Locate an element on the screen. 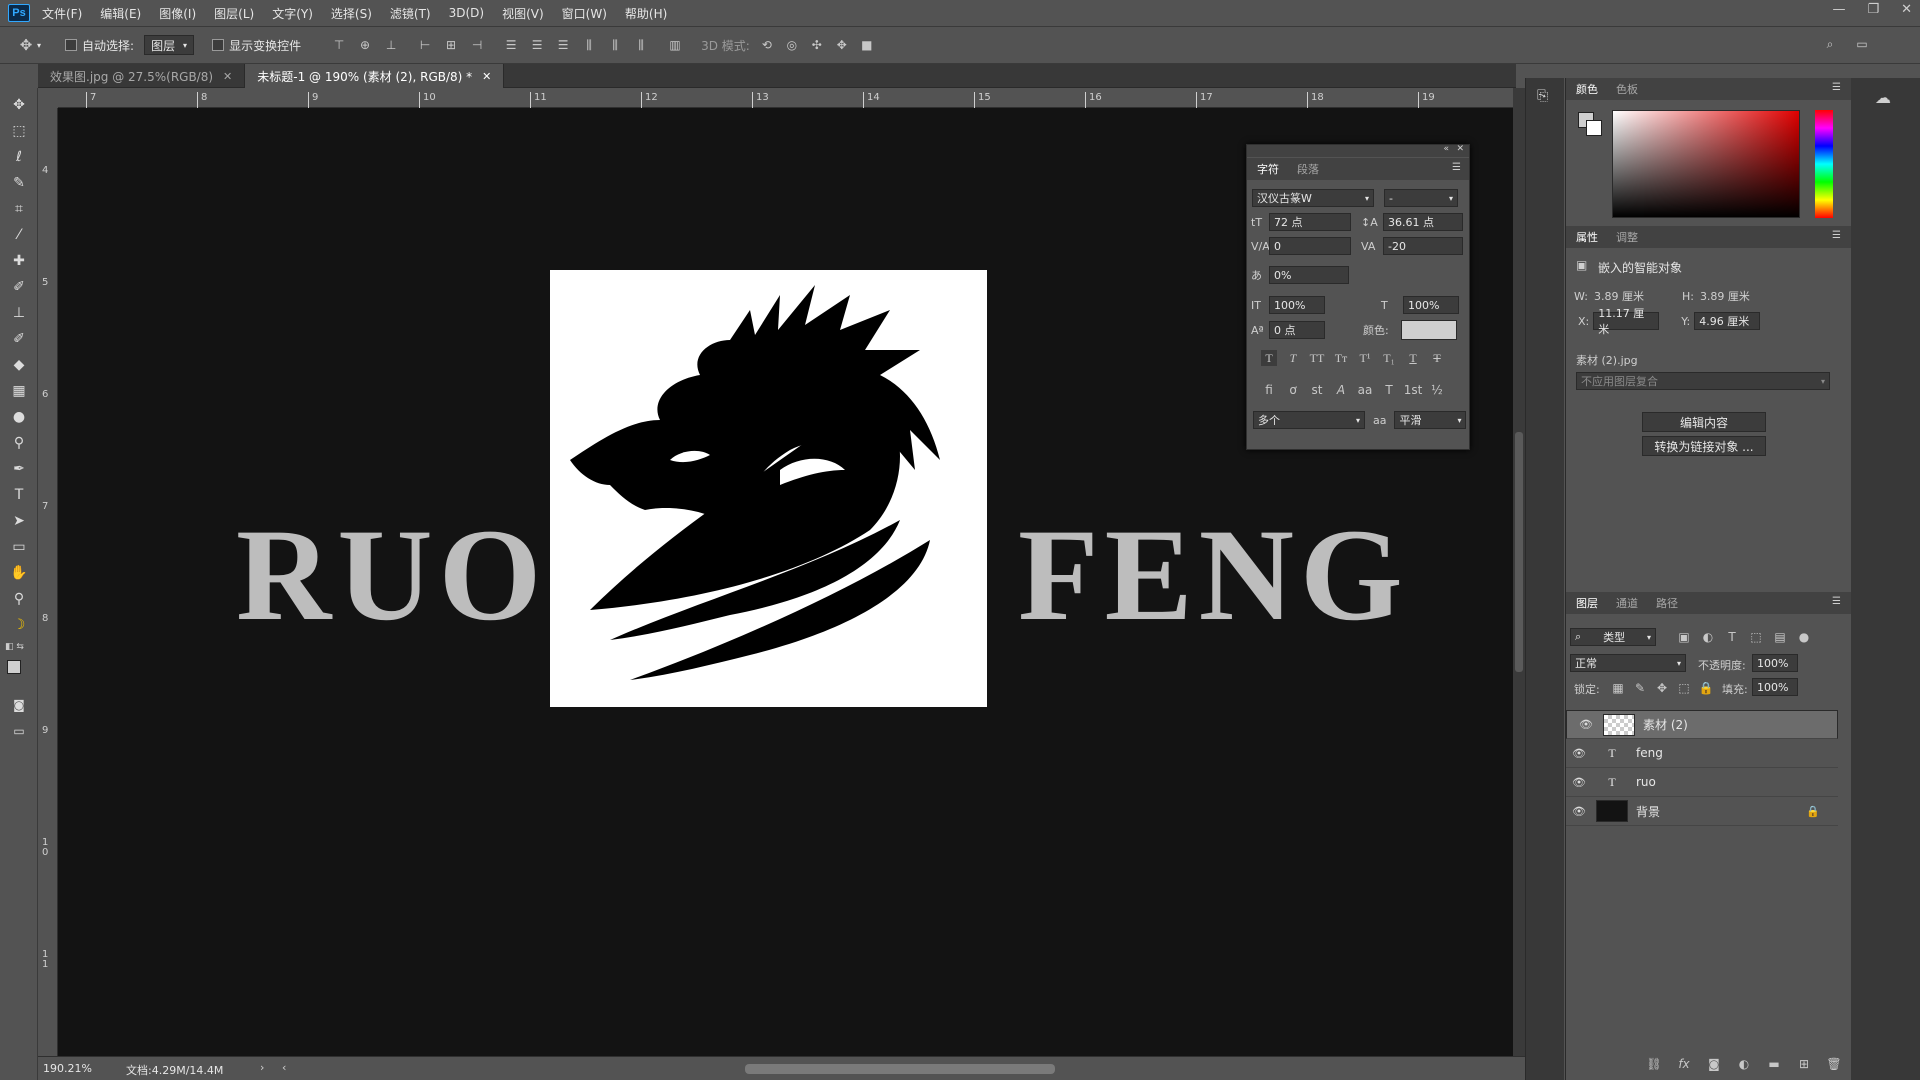 The width and height of the screenshot is (1920, 1080). menu-view: 视图(V) is located at coordinates (523, 13).